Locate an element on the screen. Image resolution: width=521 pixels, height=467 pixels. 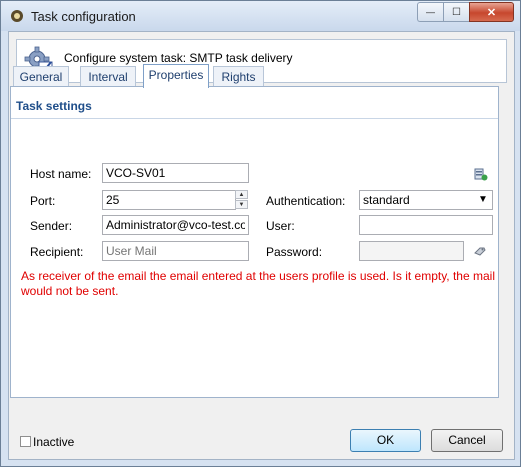
key-icon is located at coordinates (480, 251).